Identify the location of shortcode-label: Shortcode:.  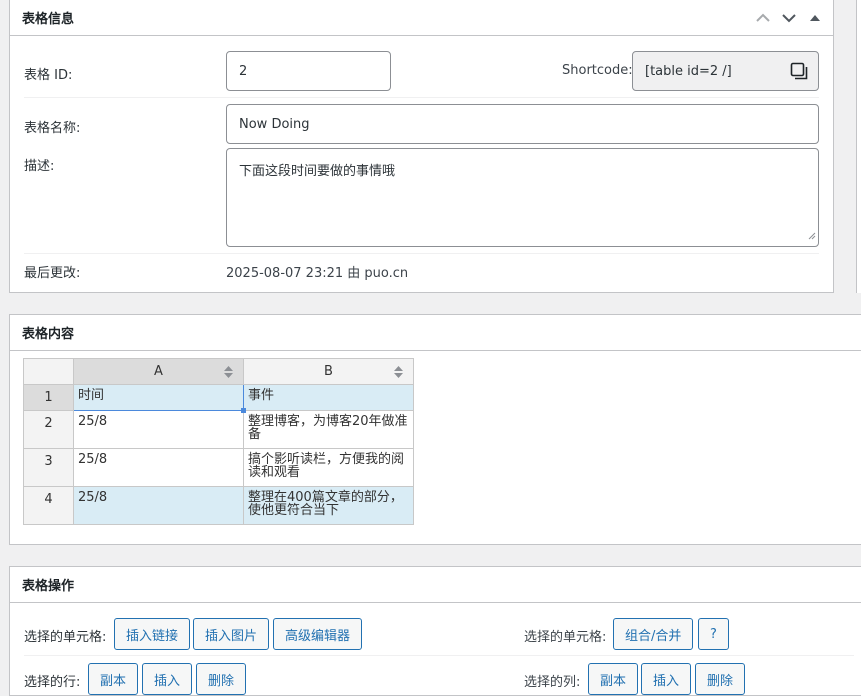
(597, 70).